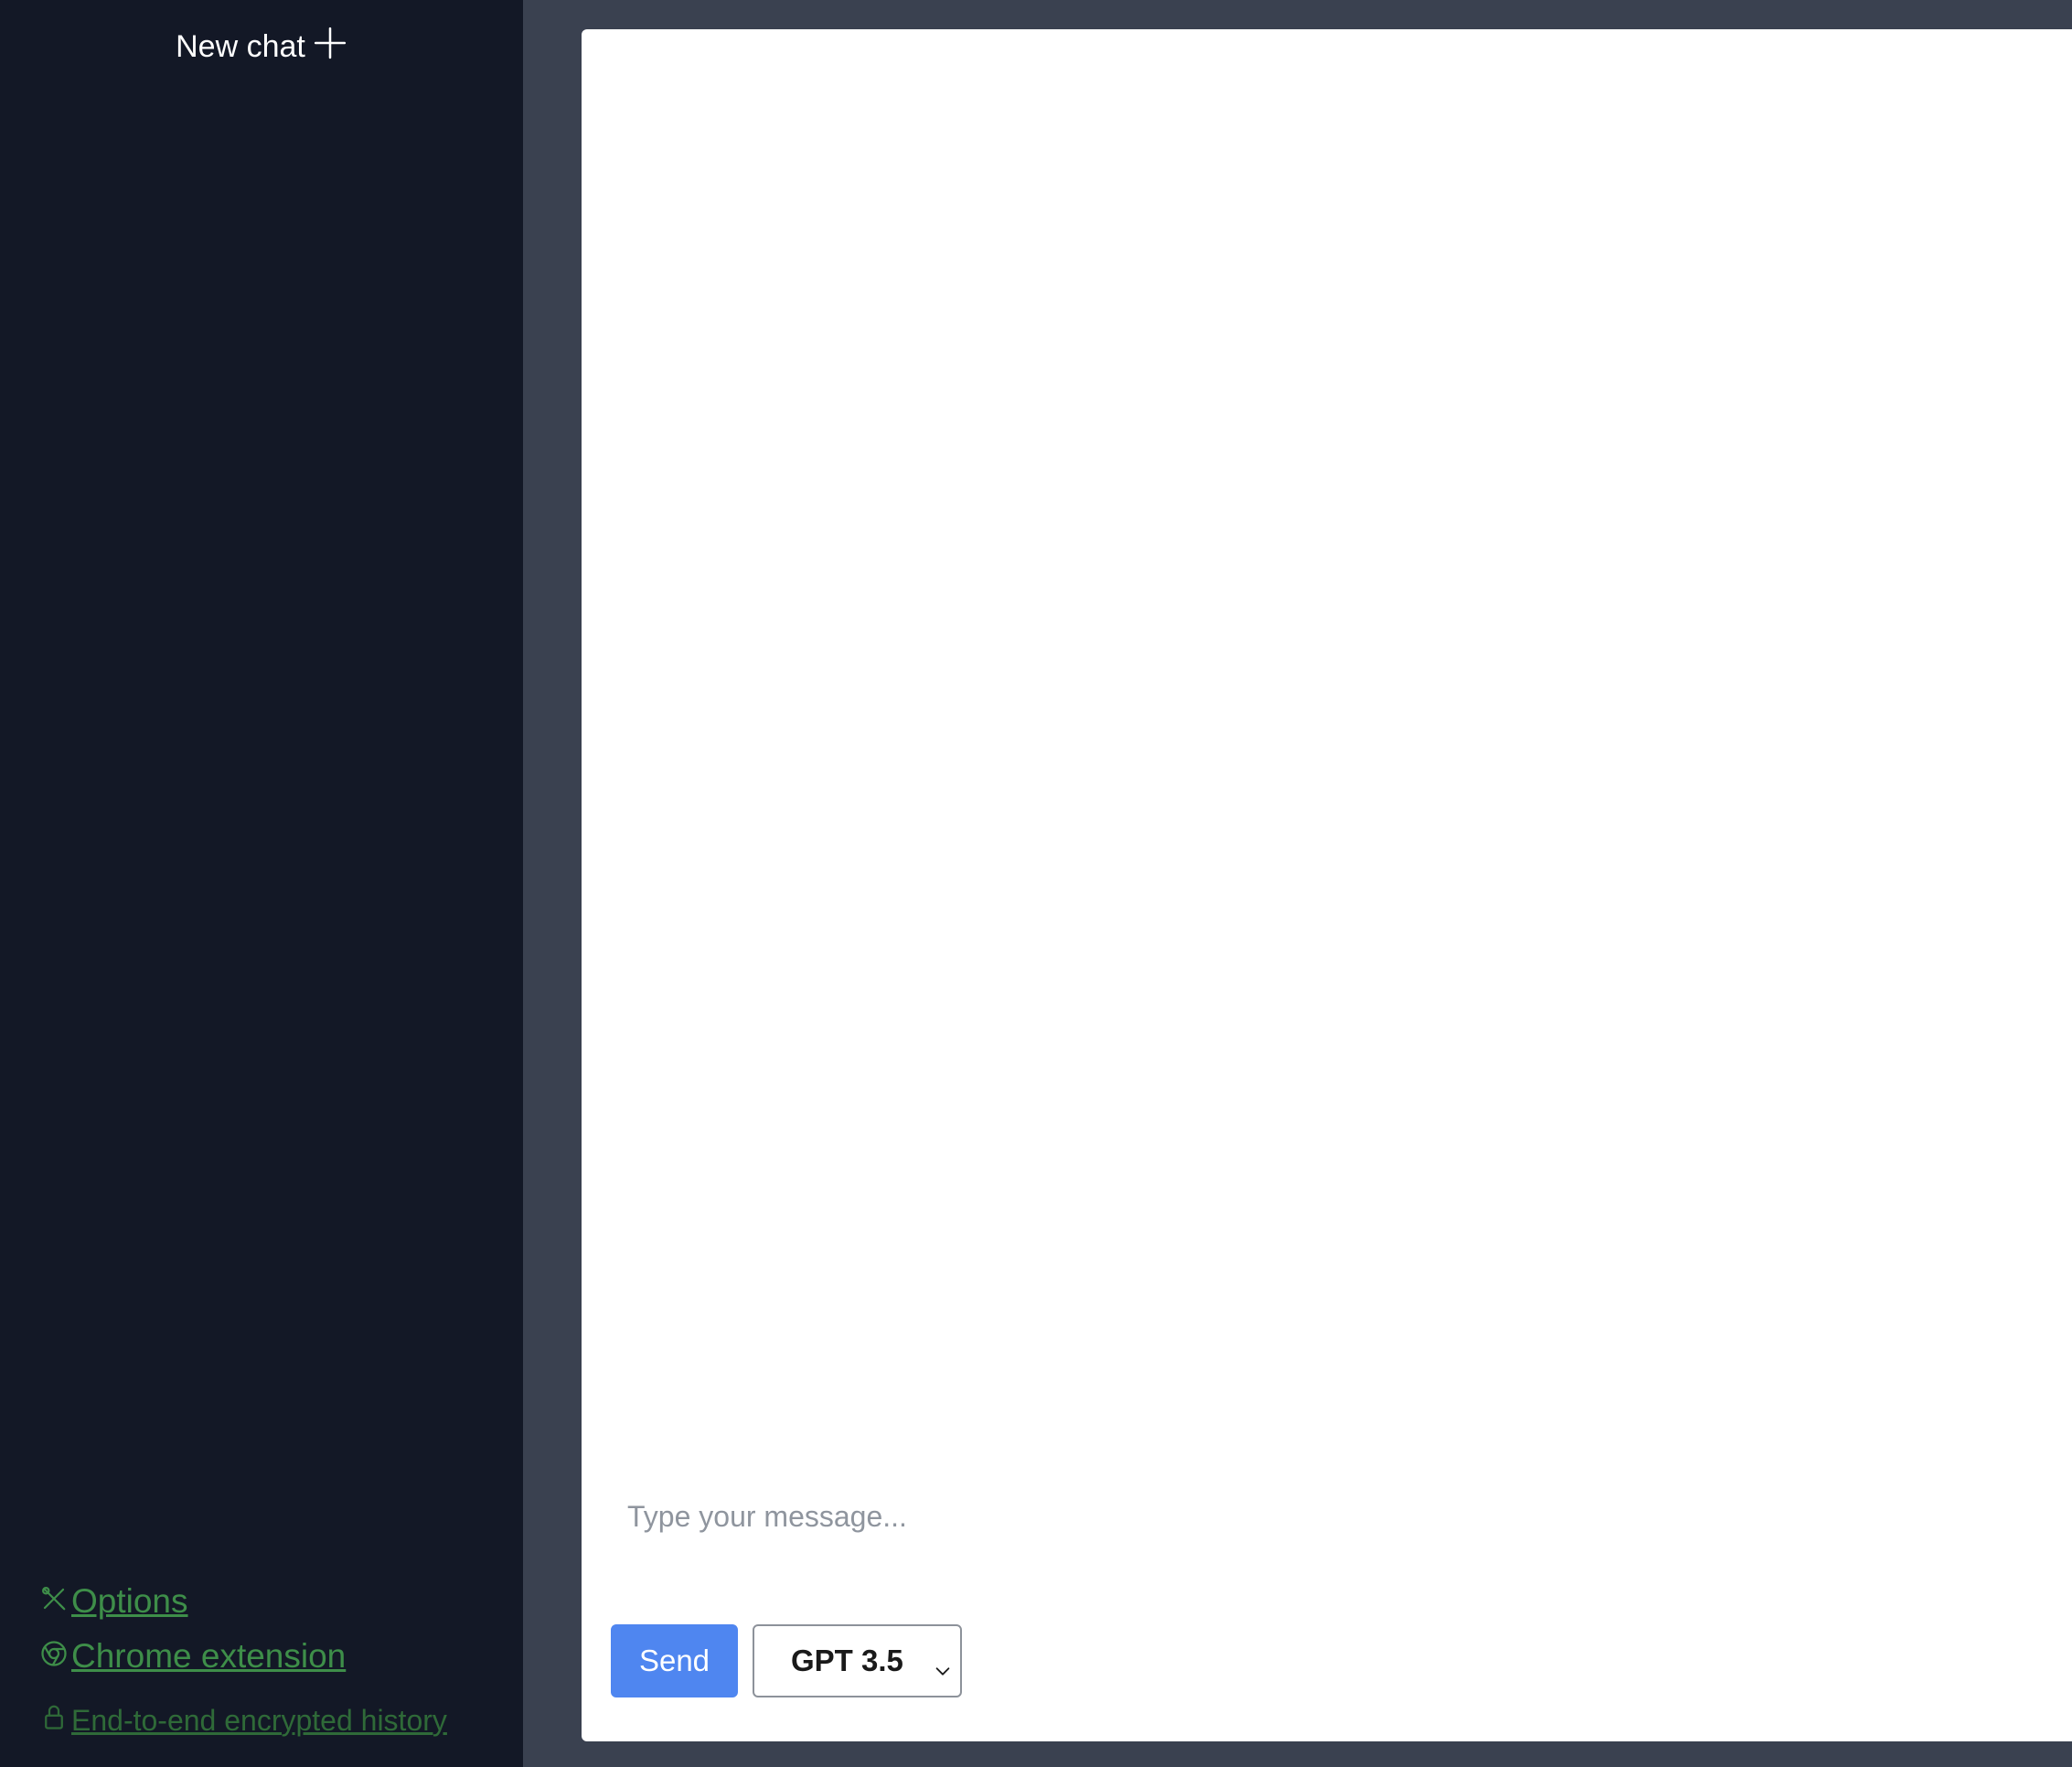 The height and width of the screenshot is (1767, 2072). What do you see at coordinates (54, 1721) in the screenshot?
I see `lock-icon` at bounding box center [54, 1721].